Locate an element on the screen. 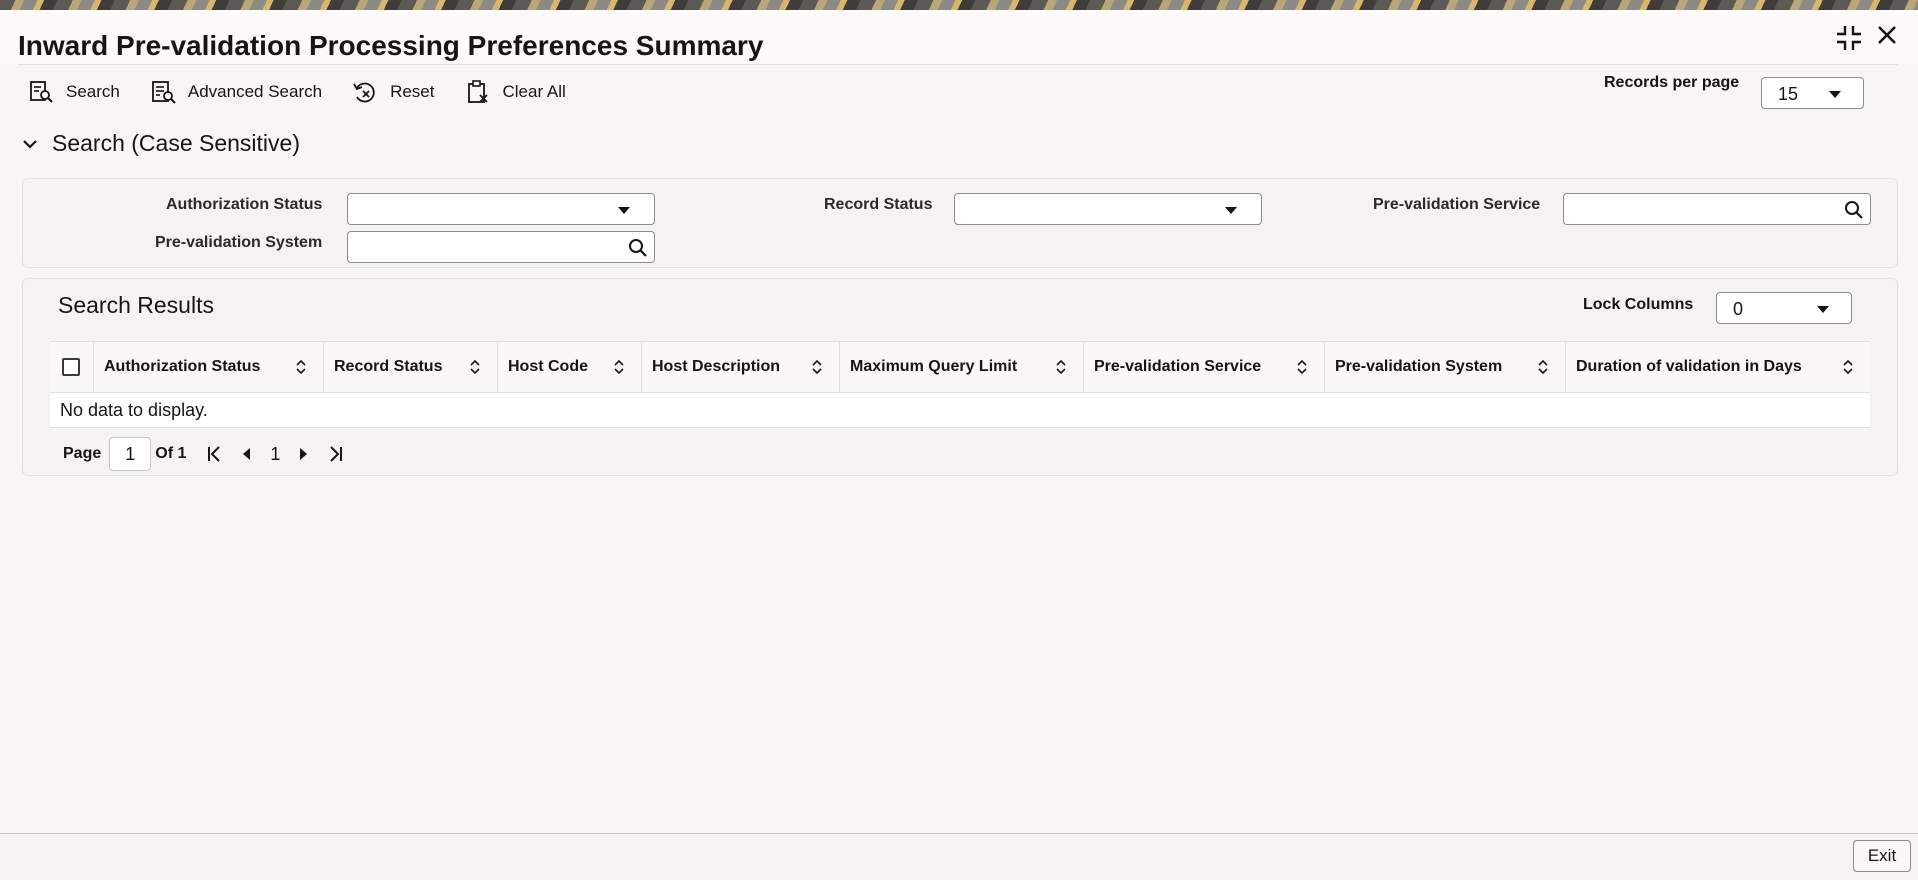 This screenshot has width=1918, height=880. records-per-page-select: 15 is located at coordinates (1812, 93).